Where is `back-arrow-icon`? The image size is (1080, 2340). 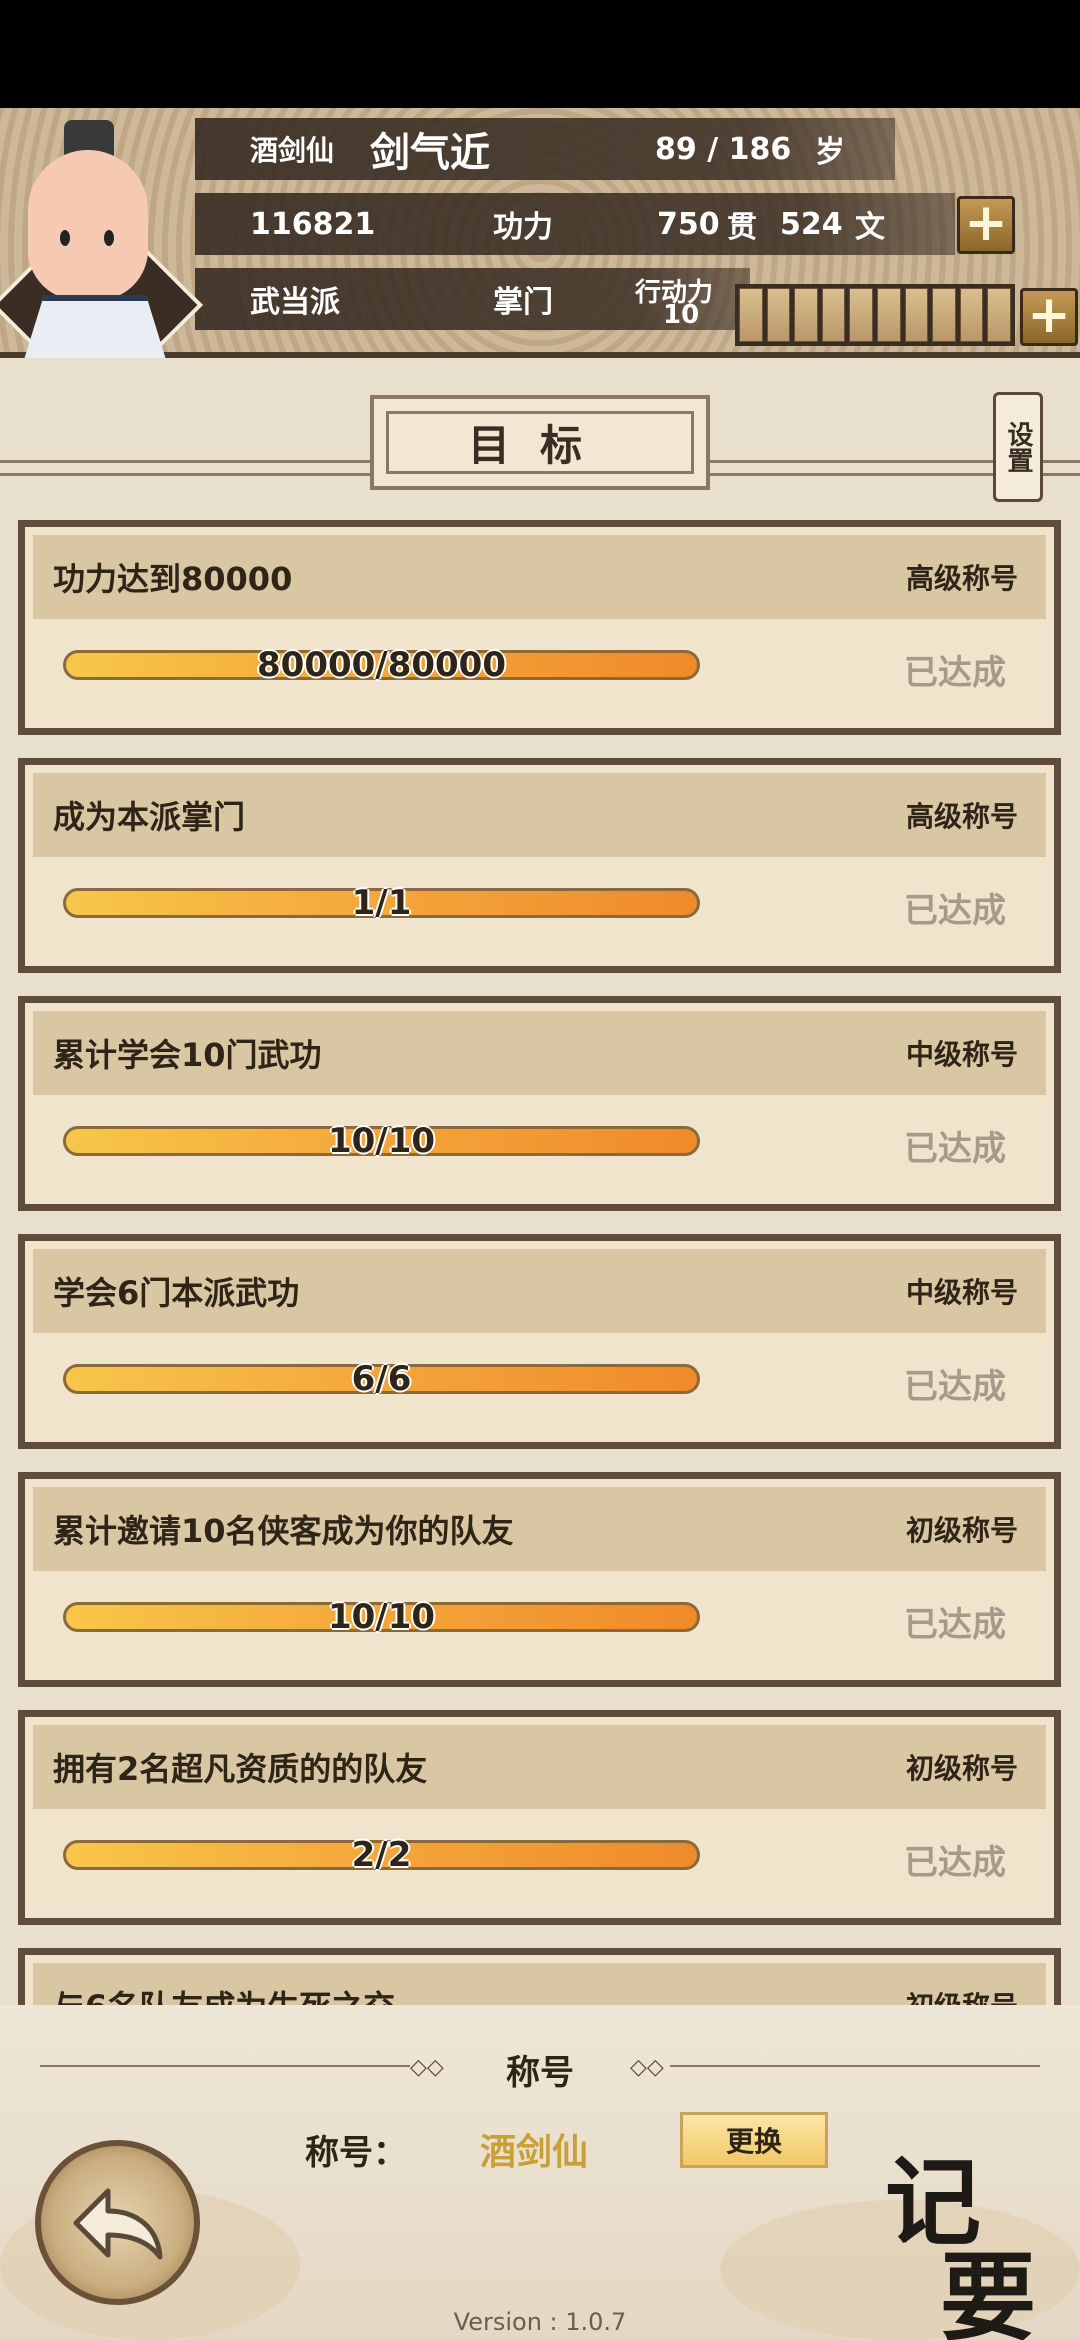
back-arrow-icon is located at coordinates (117, 2223).